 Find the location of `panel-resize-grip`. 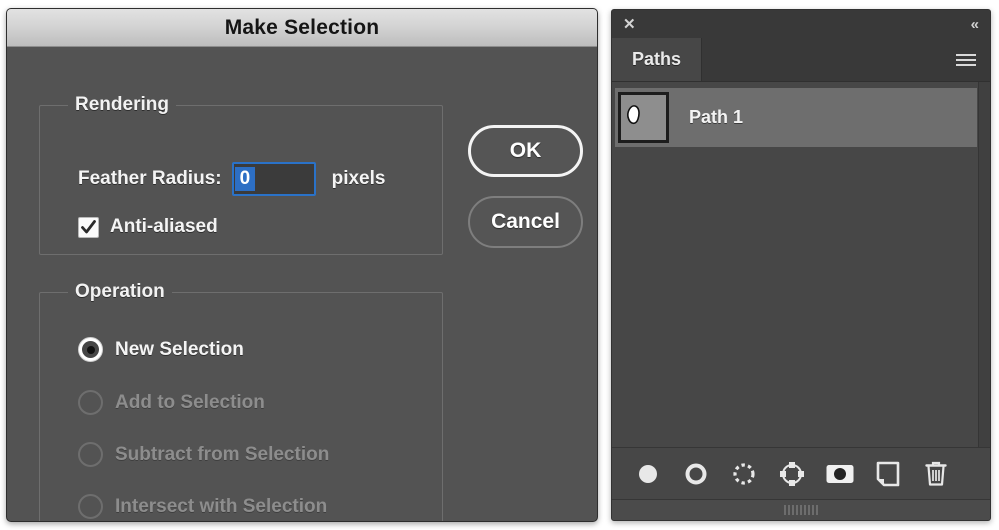

panel-resize-grip is located at coordinates (801, 509).